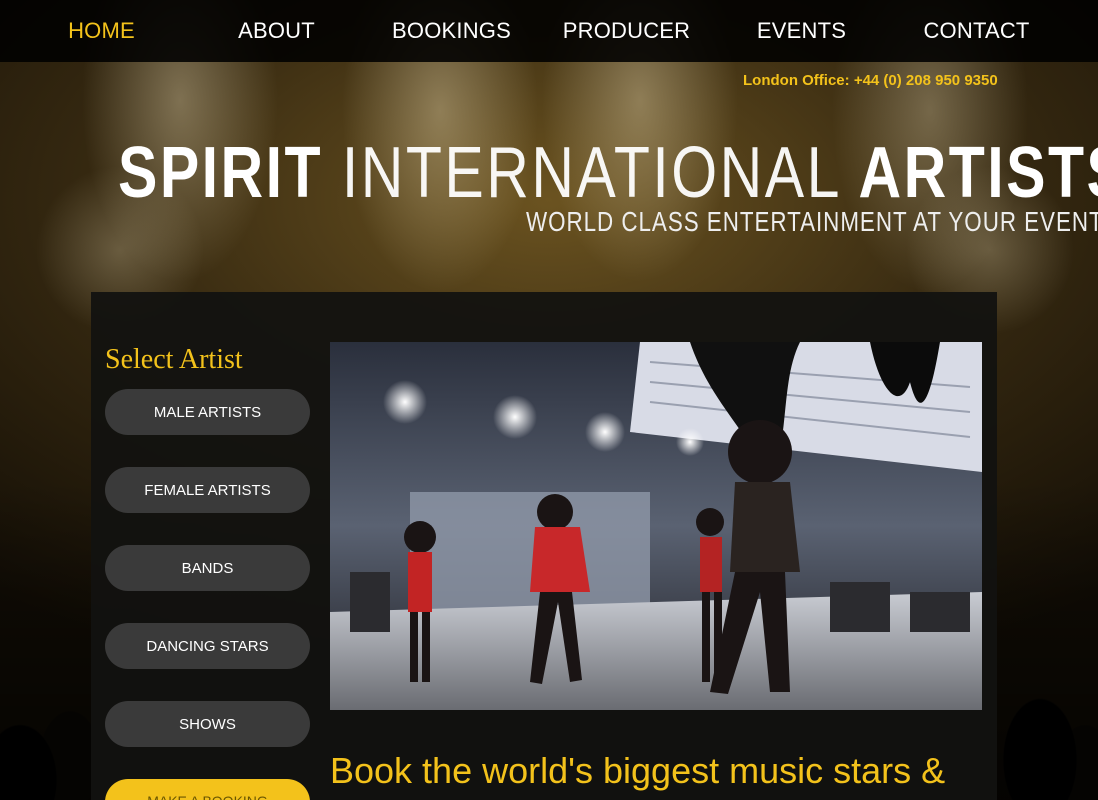 This screenshot has height=800, width=1098. Describe the element at coordinates (870, 80) in the screenshot. I see `office-phone: London Office: +44 (0) 208 950 9350` at that location.